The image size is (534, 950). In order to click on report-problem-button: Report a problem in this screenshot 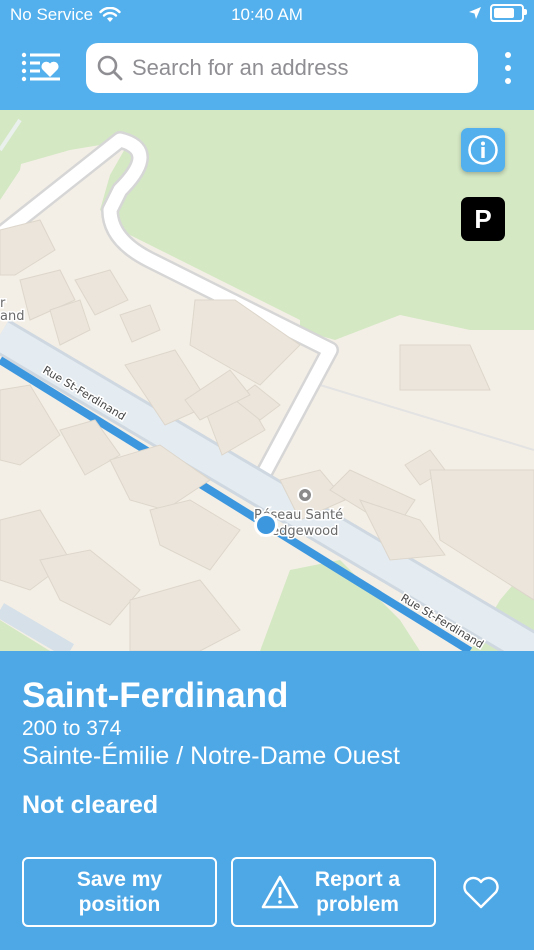, I will do `click(333, 892)`.